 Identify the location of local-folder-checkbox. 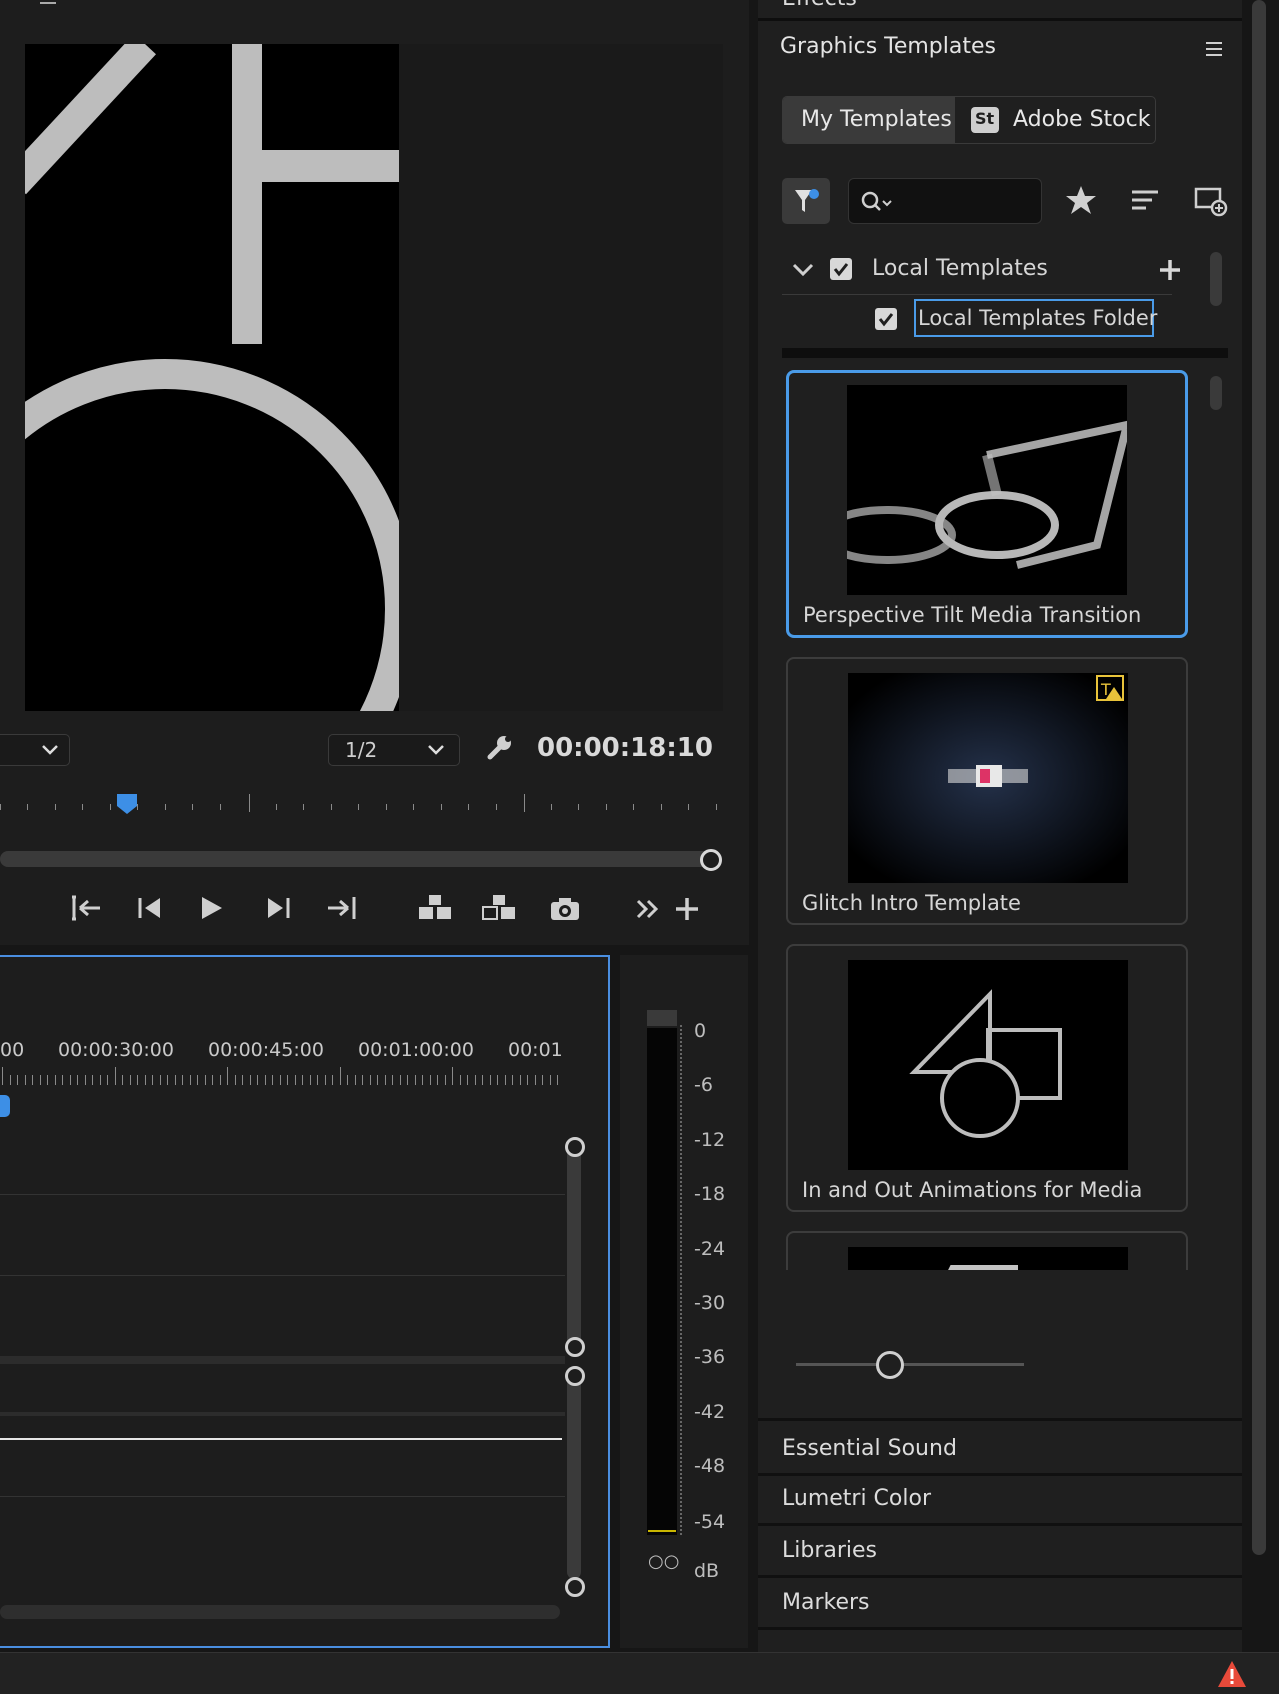
(886, 319).